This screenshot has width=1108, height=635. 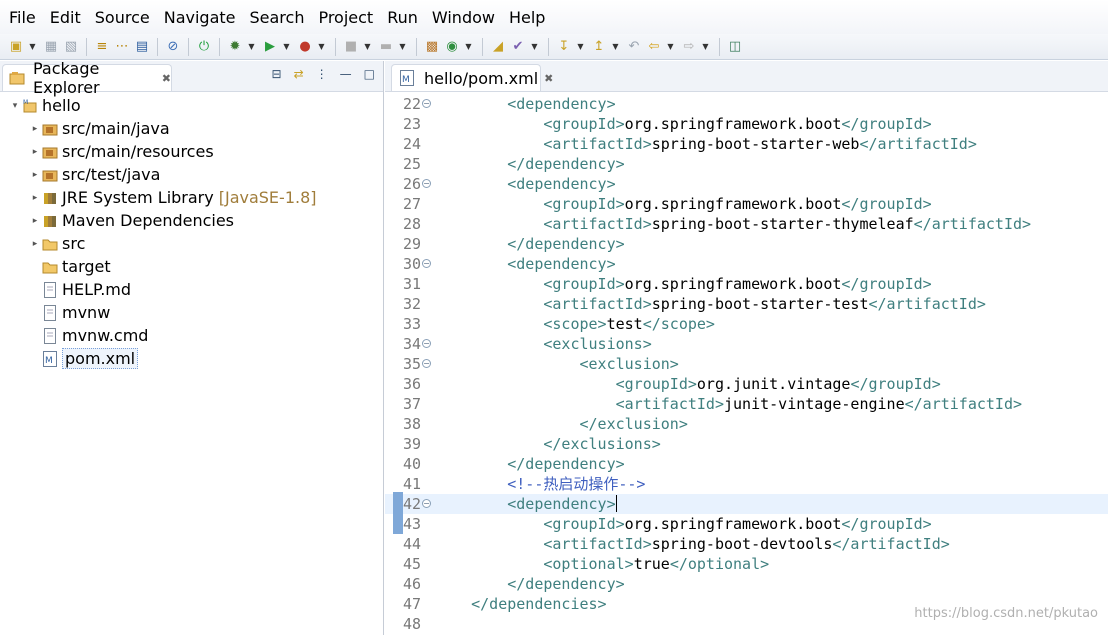 What do you see at coordinates (251, 47) in the screenshot?
I see `debug-dropdown-icon: ▼` at bounding box center [251, 47].